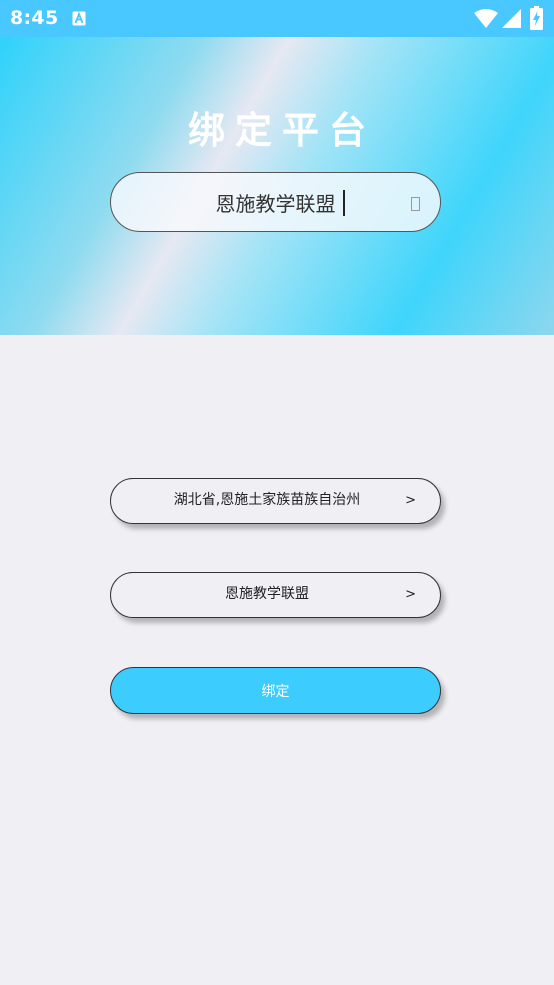  I want to click on signal-icon, so click(511, 18).